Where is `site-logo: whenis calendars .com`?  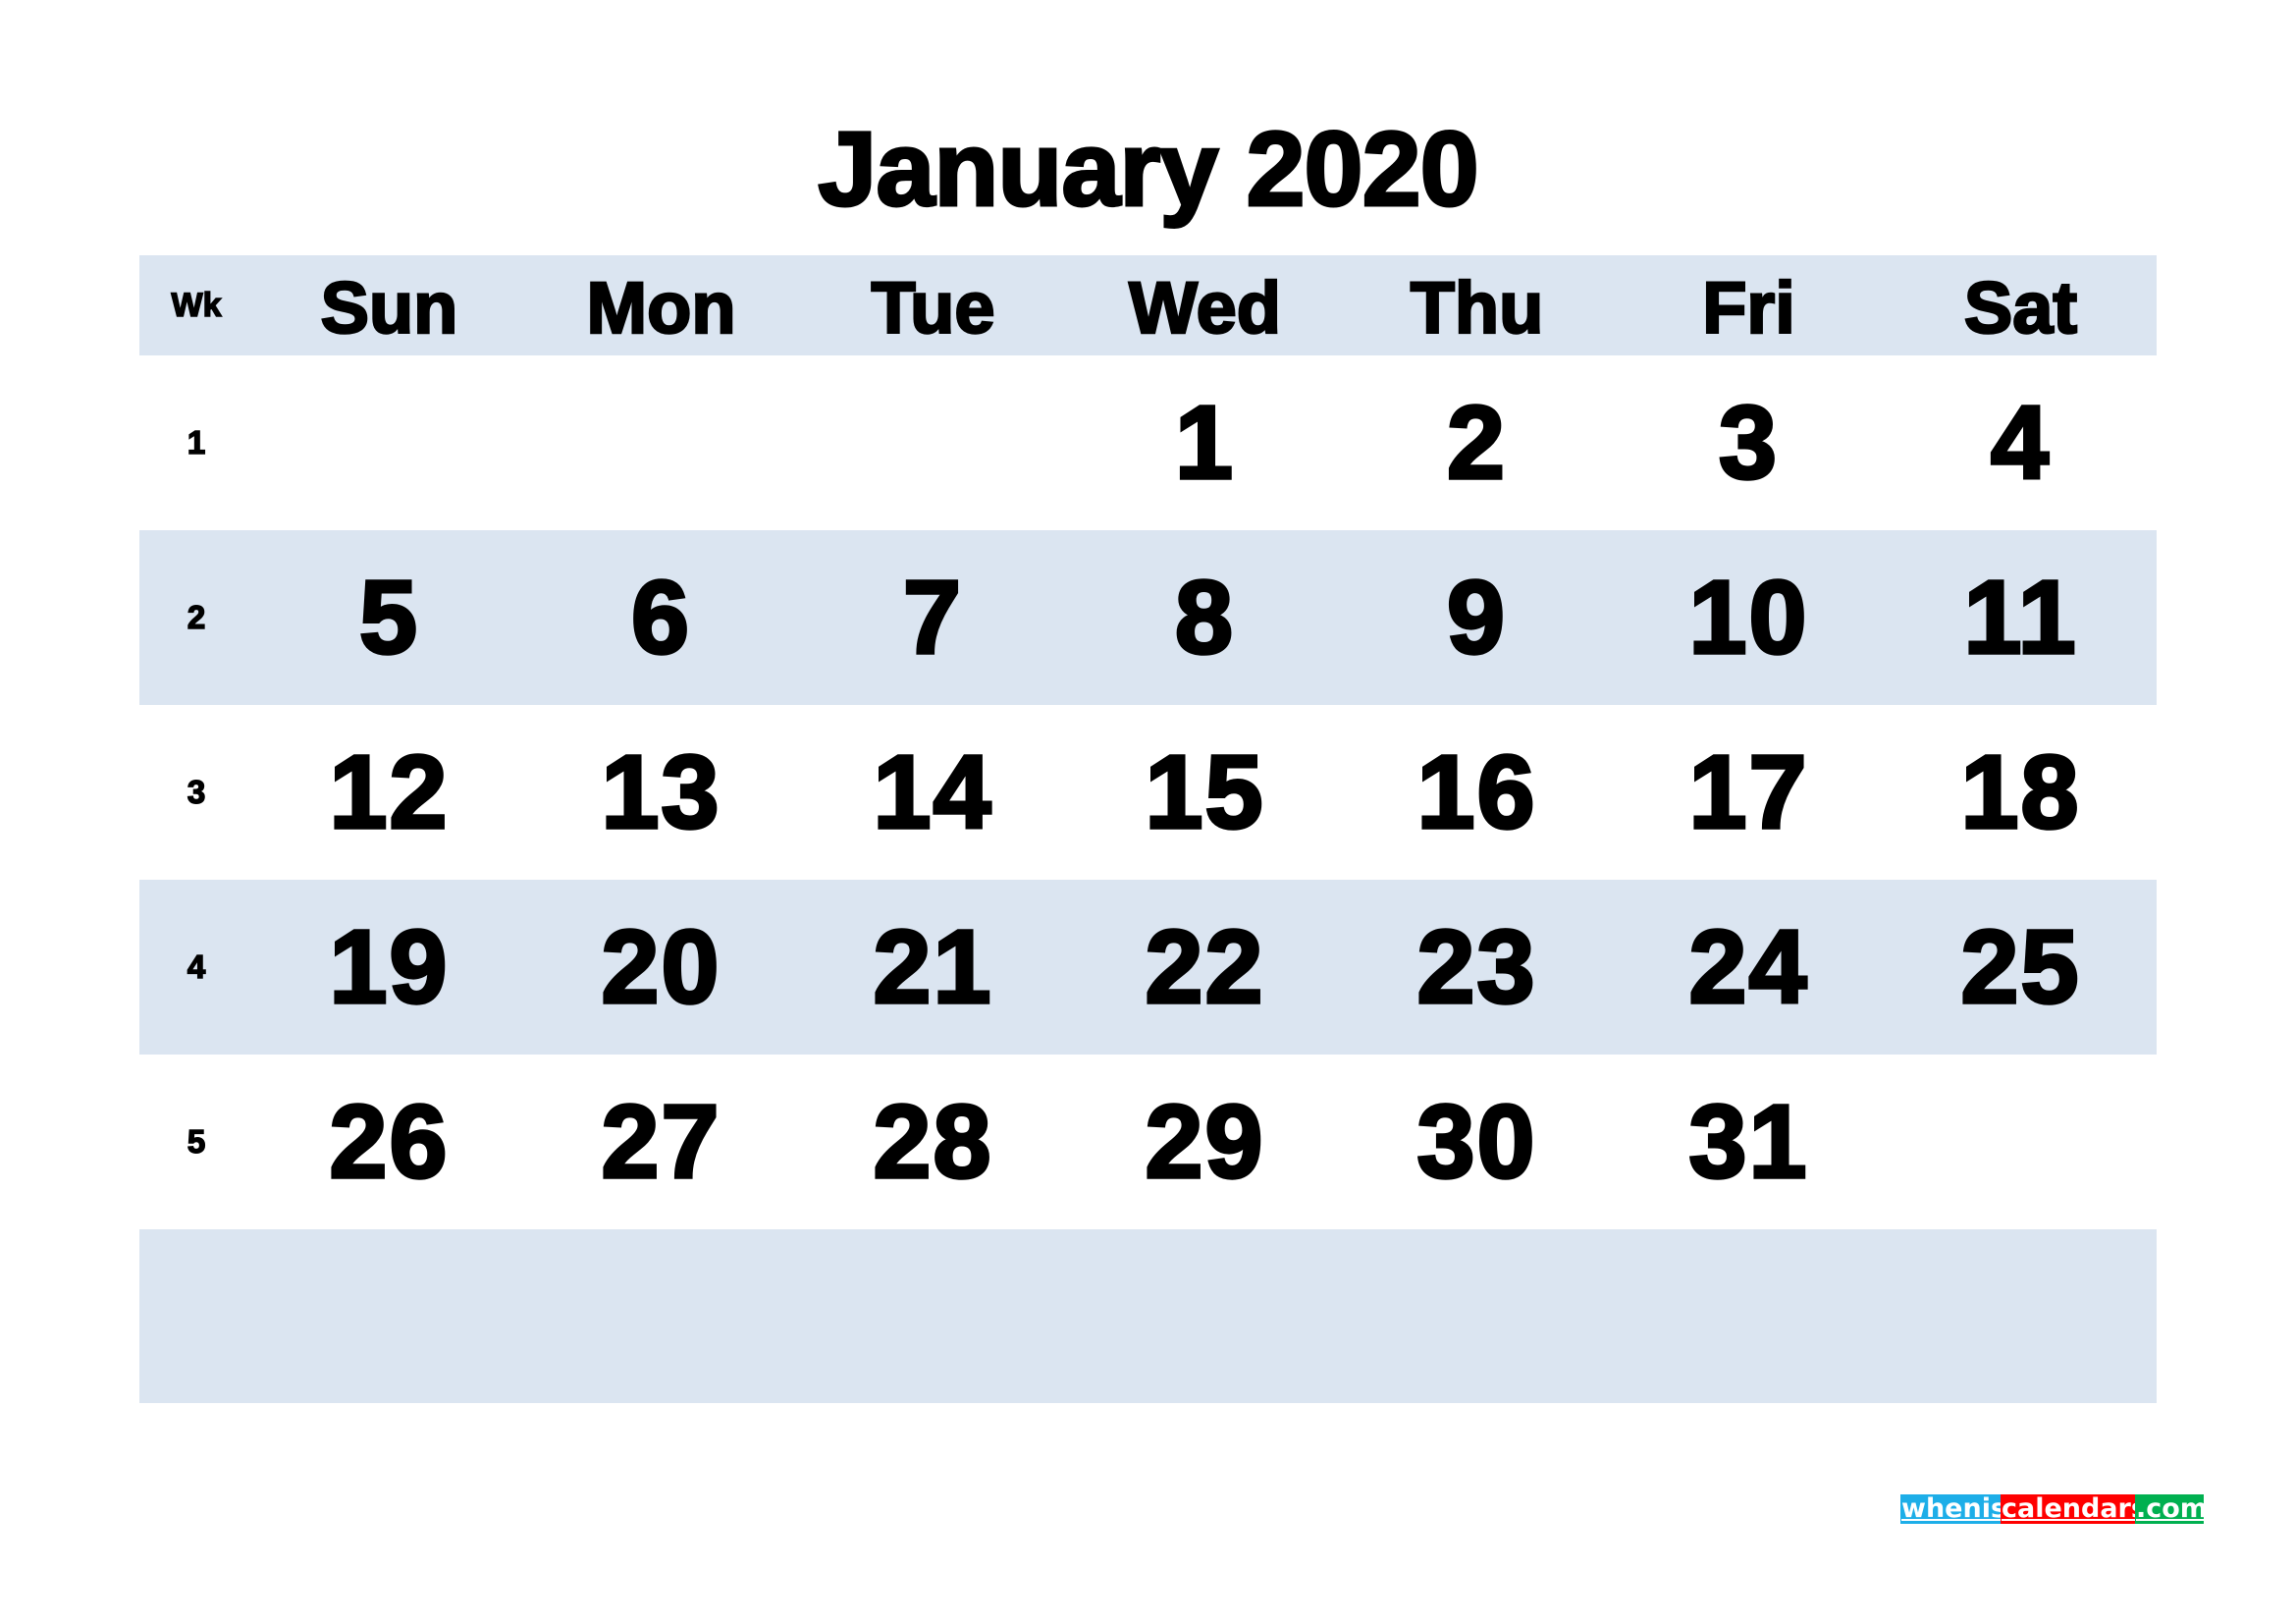 site-logo: whenis calendars .com is located at coordinates (2054, 1508).